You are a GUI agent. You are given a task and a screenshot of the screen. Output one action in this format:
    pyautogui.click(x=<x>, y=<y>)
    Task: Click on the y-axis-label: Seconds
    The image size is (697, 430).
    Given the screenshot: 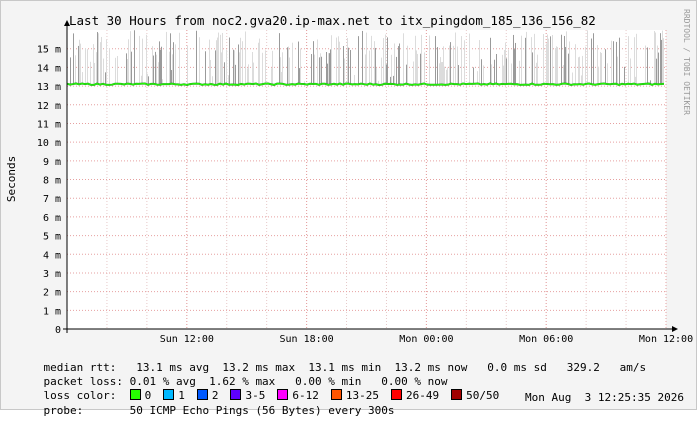 What is the action you would take?
    pyautogui.click(x=11, y=179)
    